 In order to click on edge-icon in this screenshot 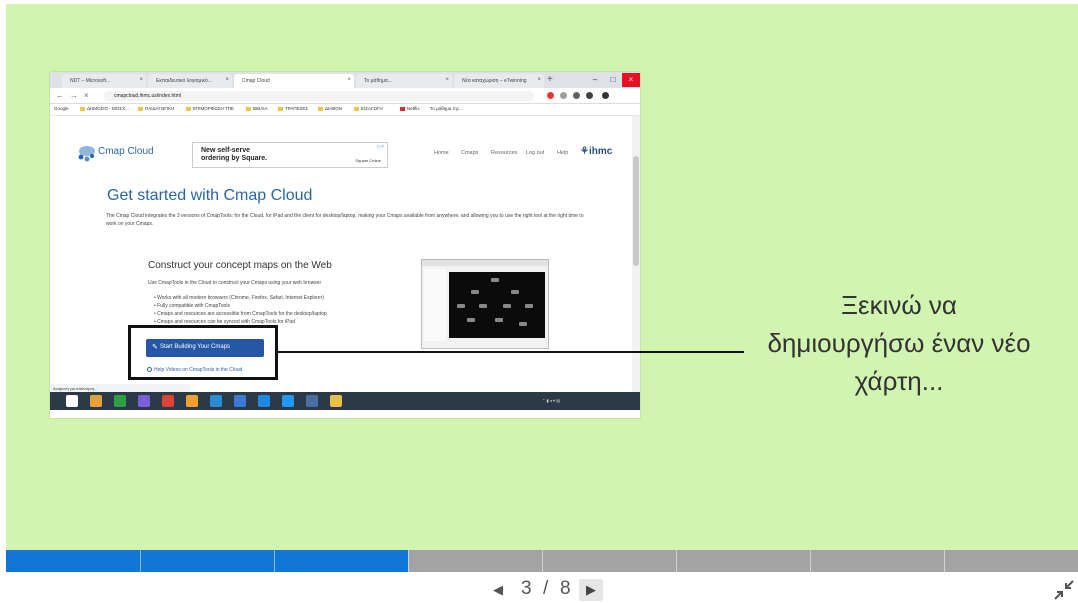, I will do `click(288, 401)`.